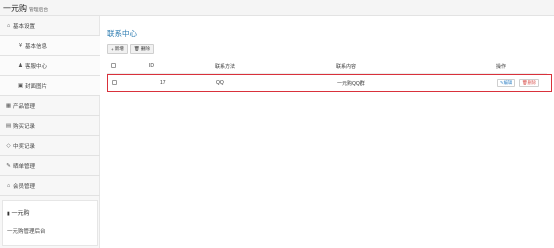 The image size is (554, 248). Describe the element at coordinates (50, 86) in the screenshot. I see `sidebar-item-cover-image: ▣ 封面图片` at that location.